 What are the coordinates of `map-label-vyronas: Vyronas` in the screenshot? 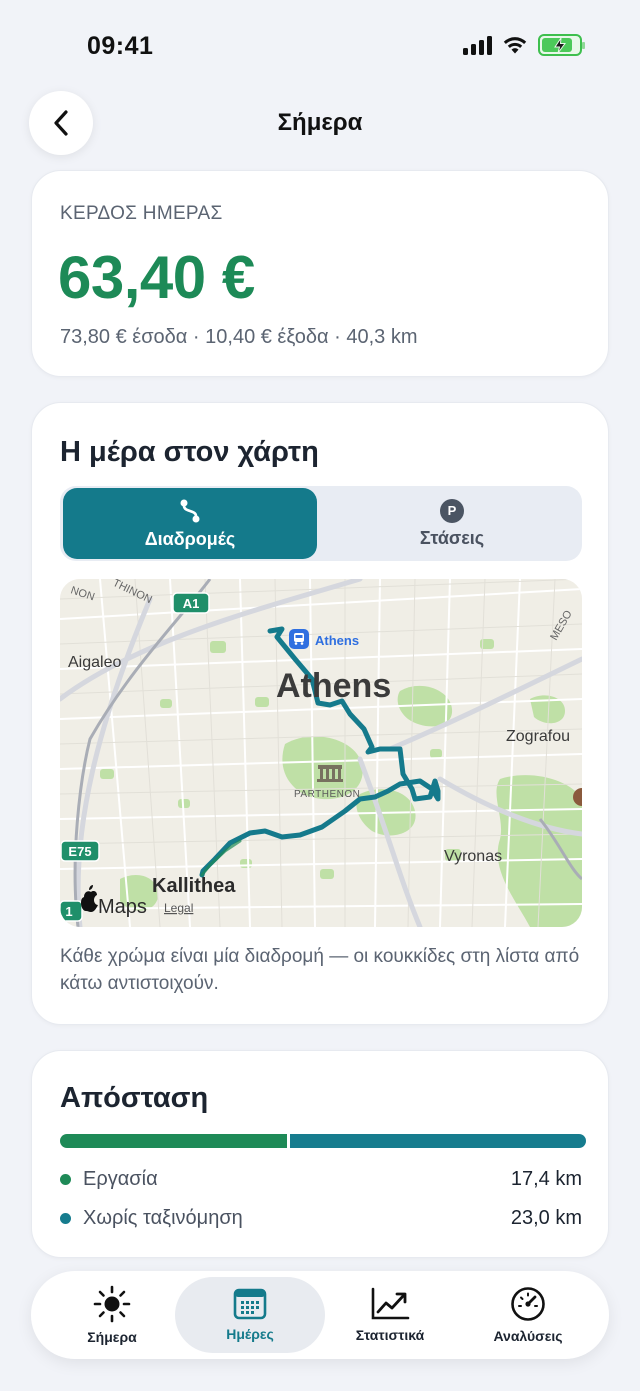 It's located at (473, 856).